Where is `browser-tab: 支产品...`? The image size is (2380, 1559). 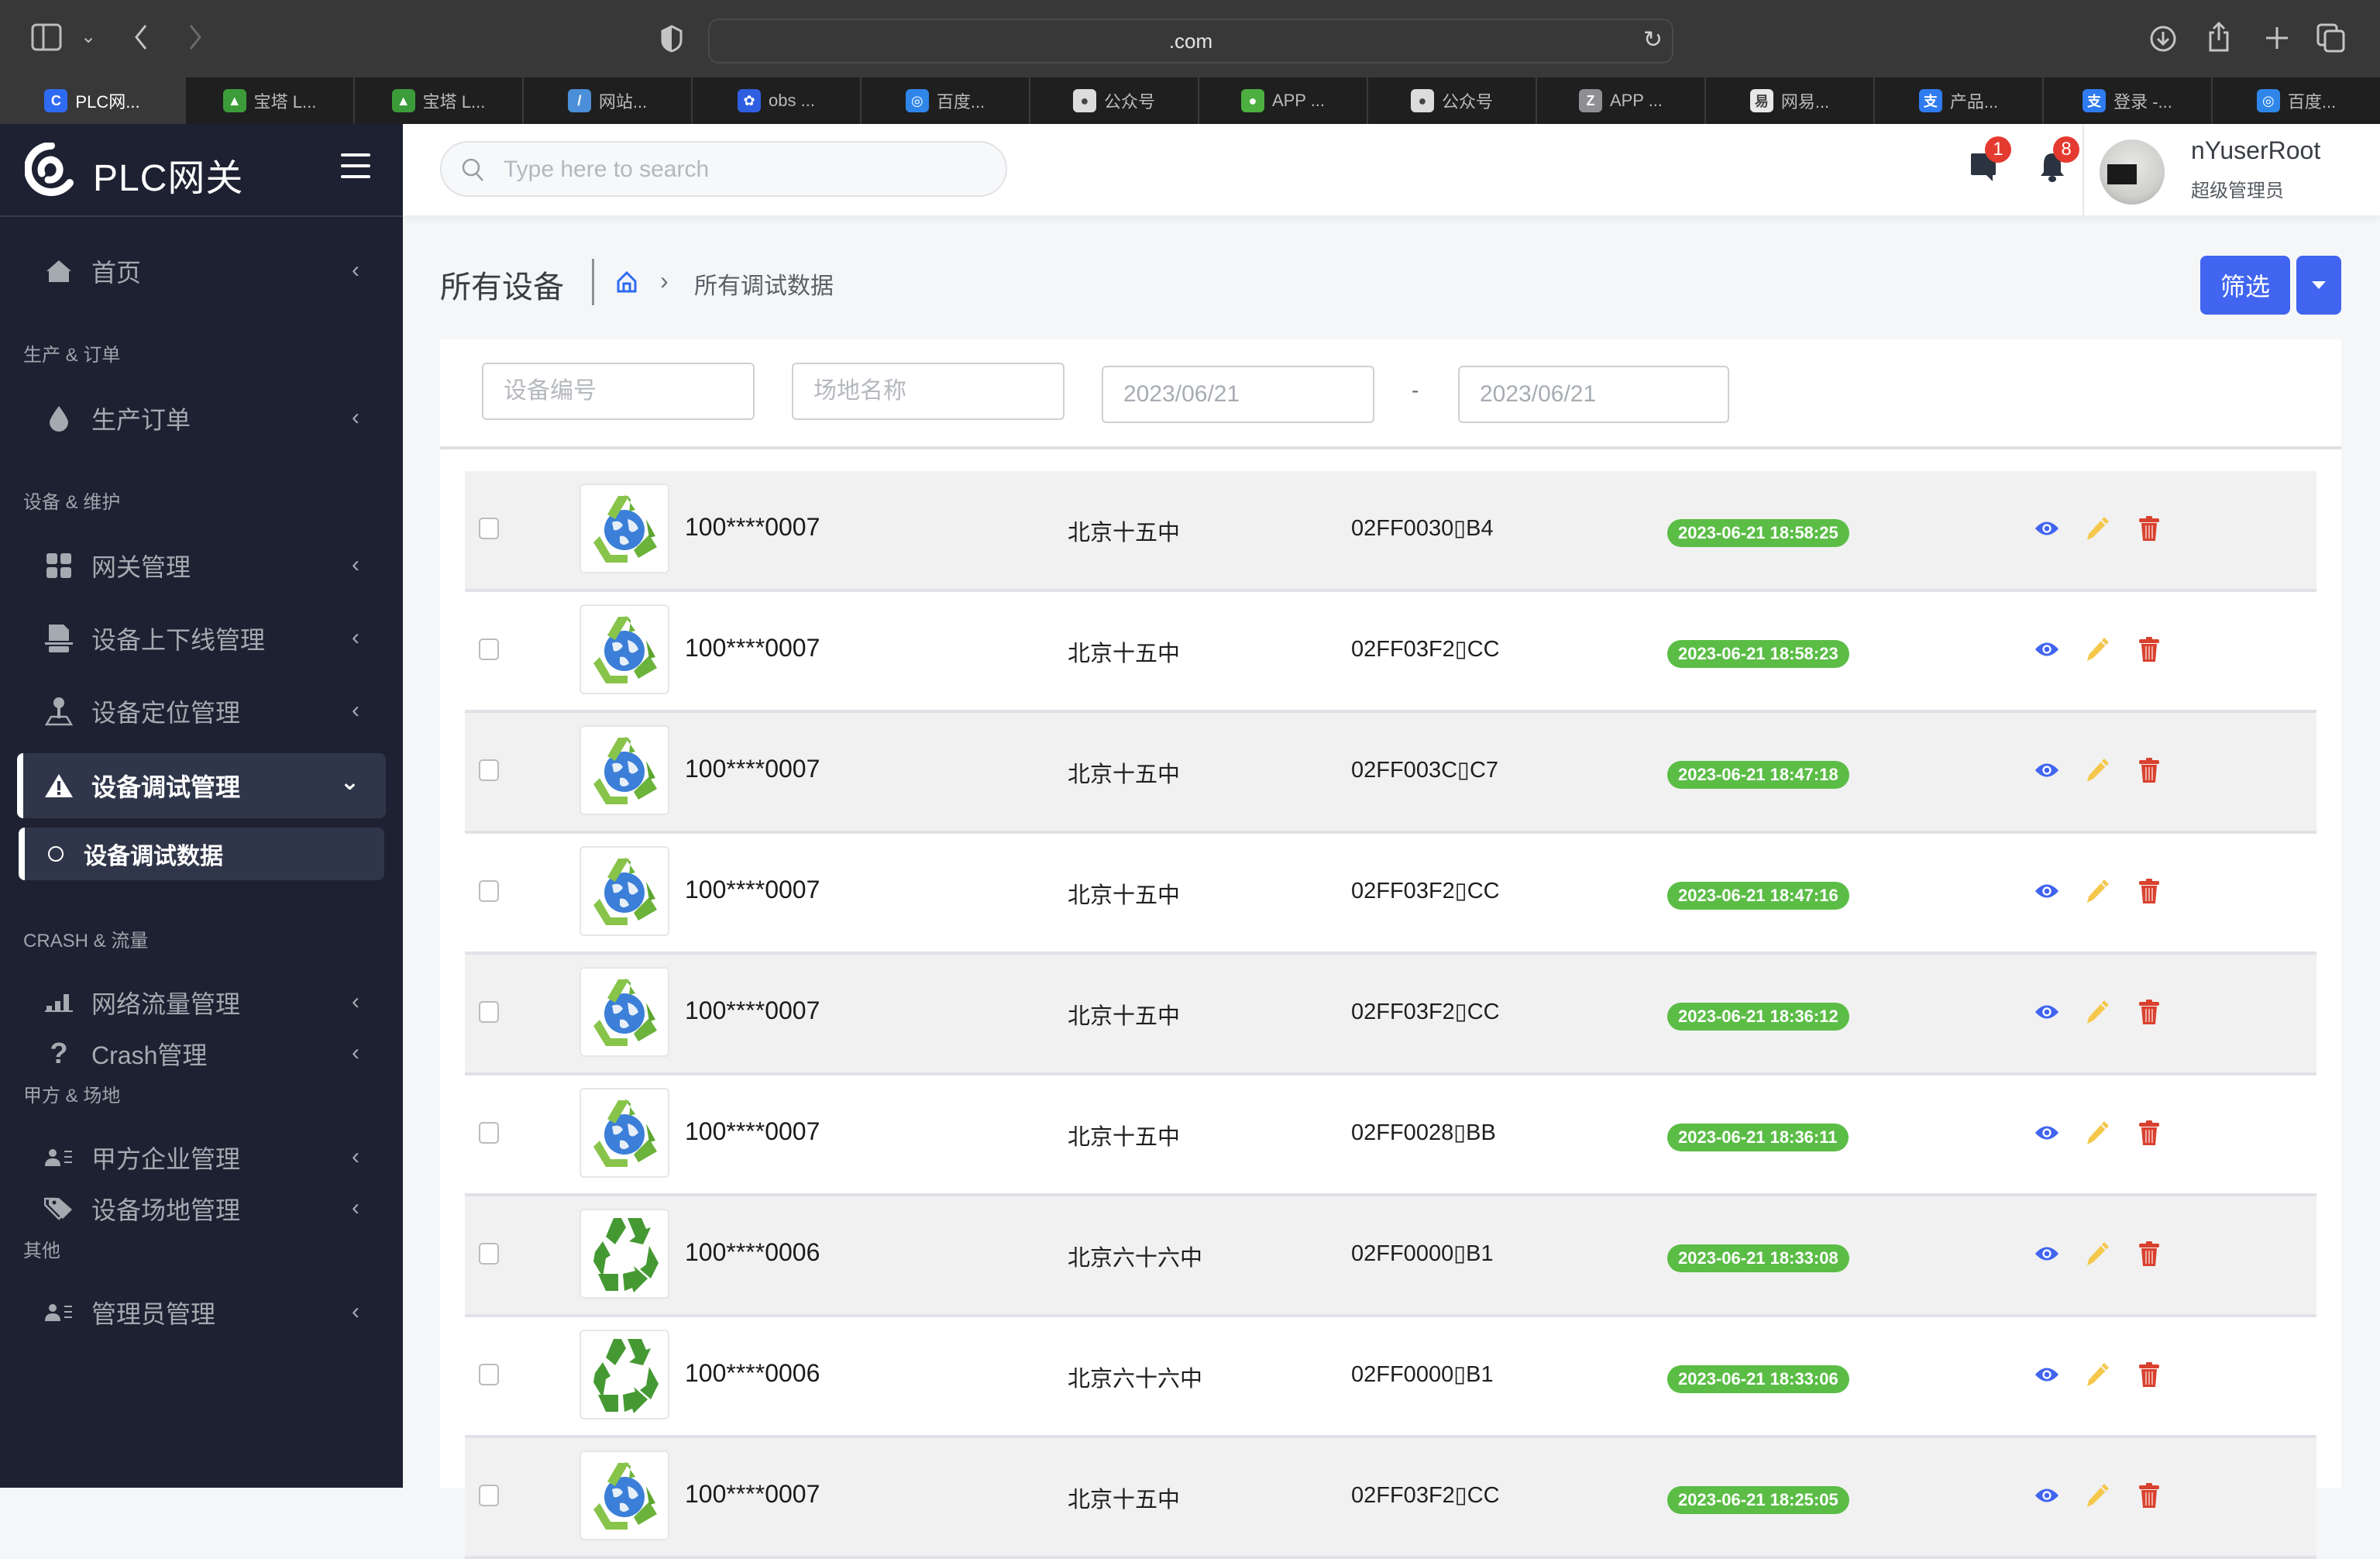 browser-tab: 支产品... is located at coordinates (1958, 100).